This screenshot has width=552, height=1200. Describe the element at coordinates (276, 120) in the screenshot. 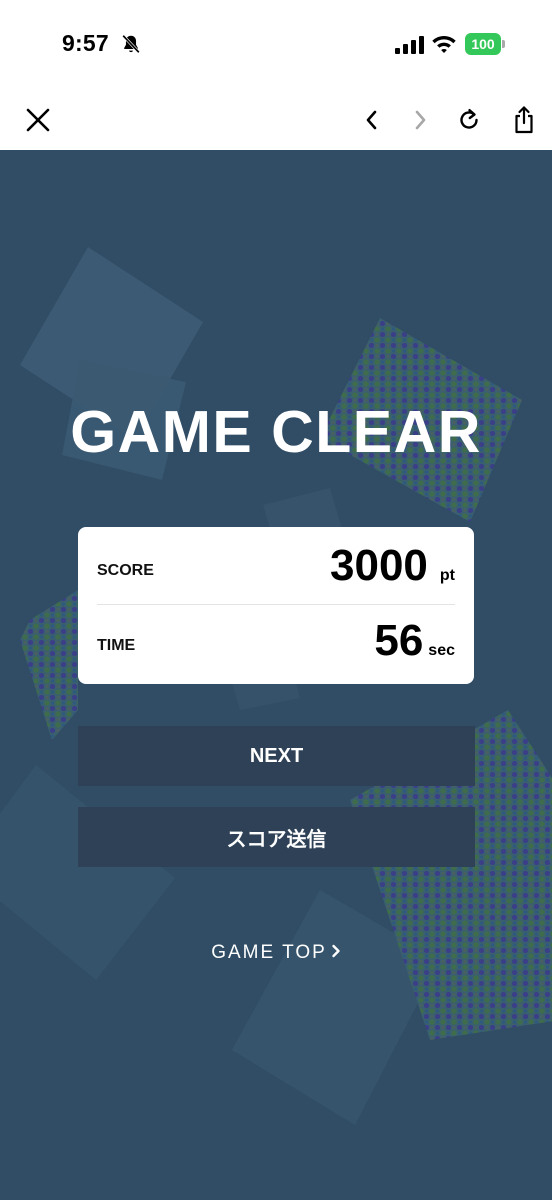

I see `browser-toolbar` at that location.